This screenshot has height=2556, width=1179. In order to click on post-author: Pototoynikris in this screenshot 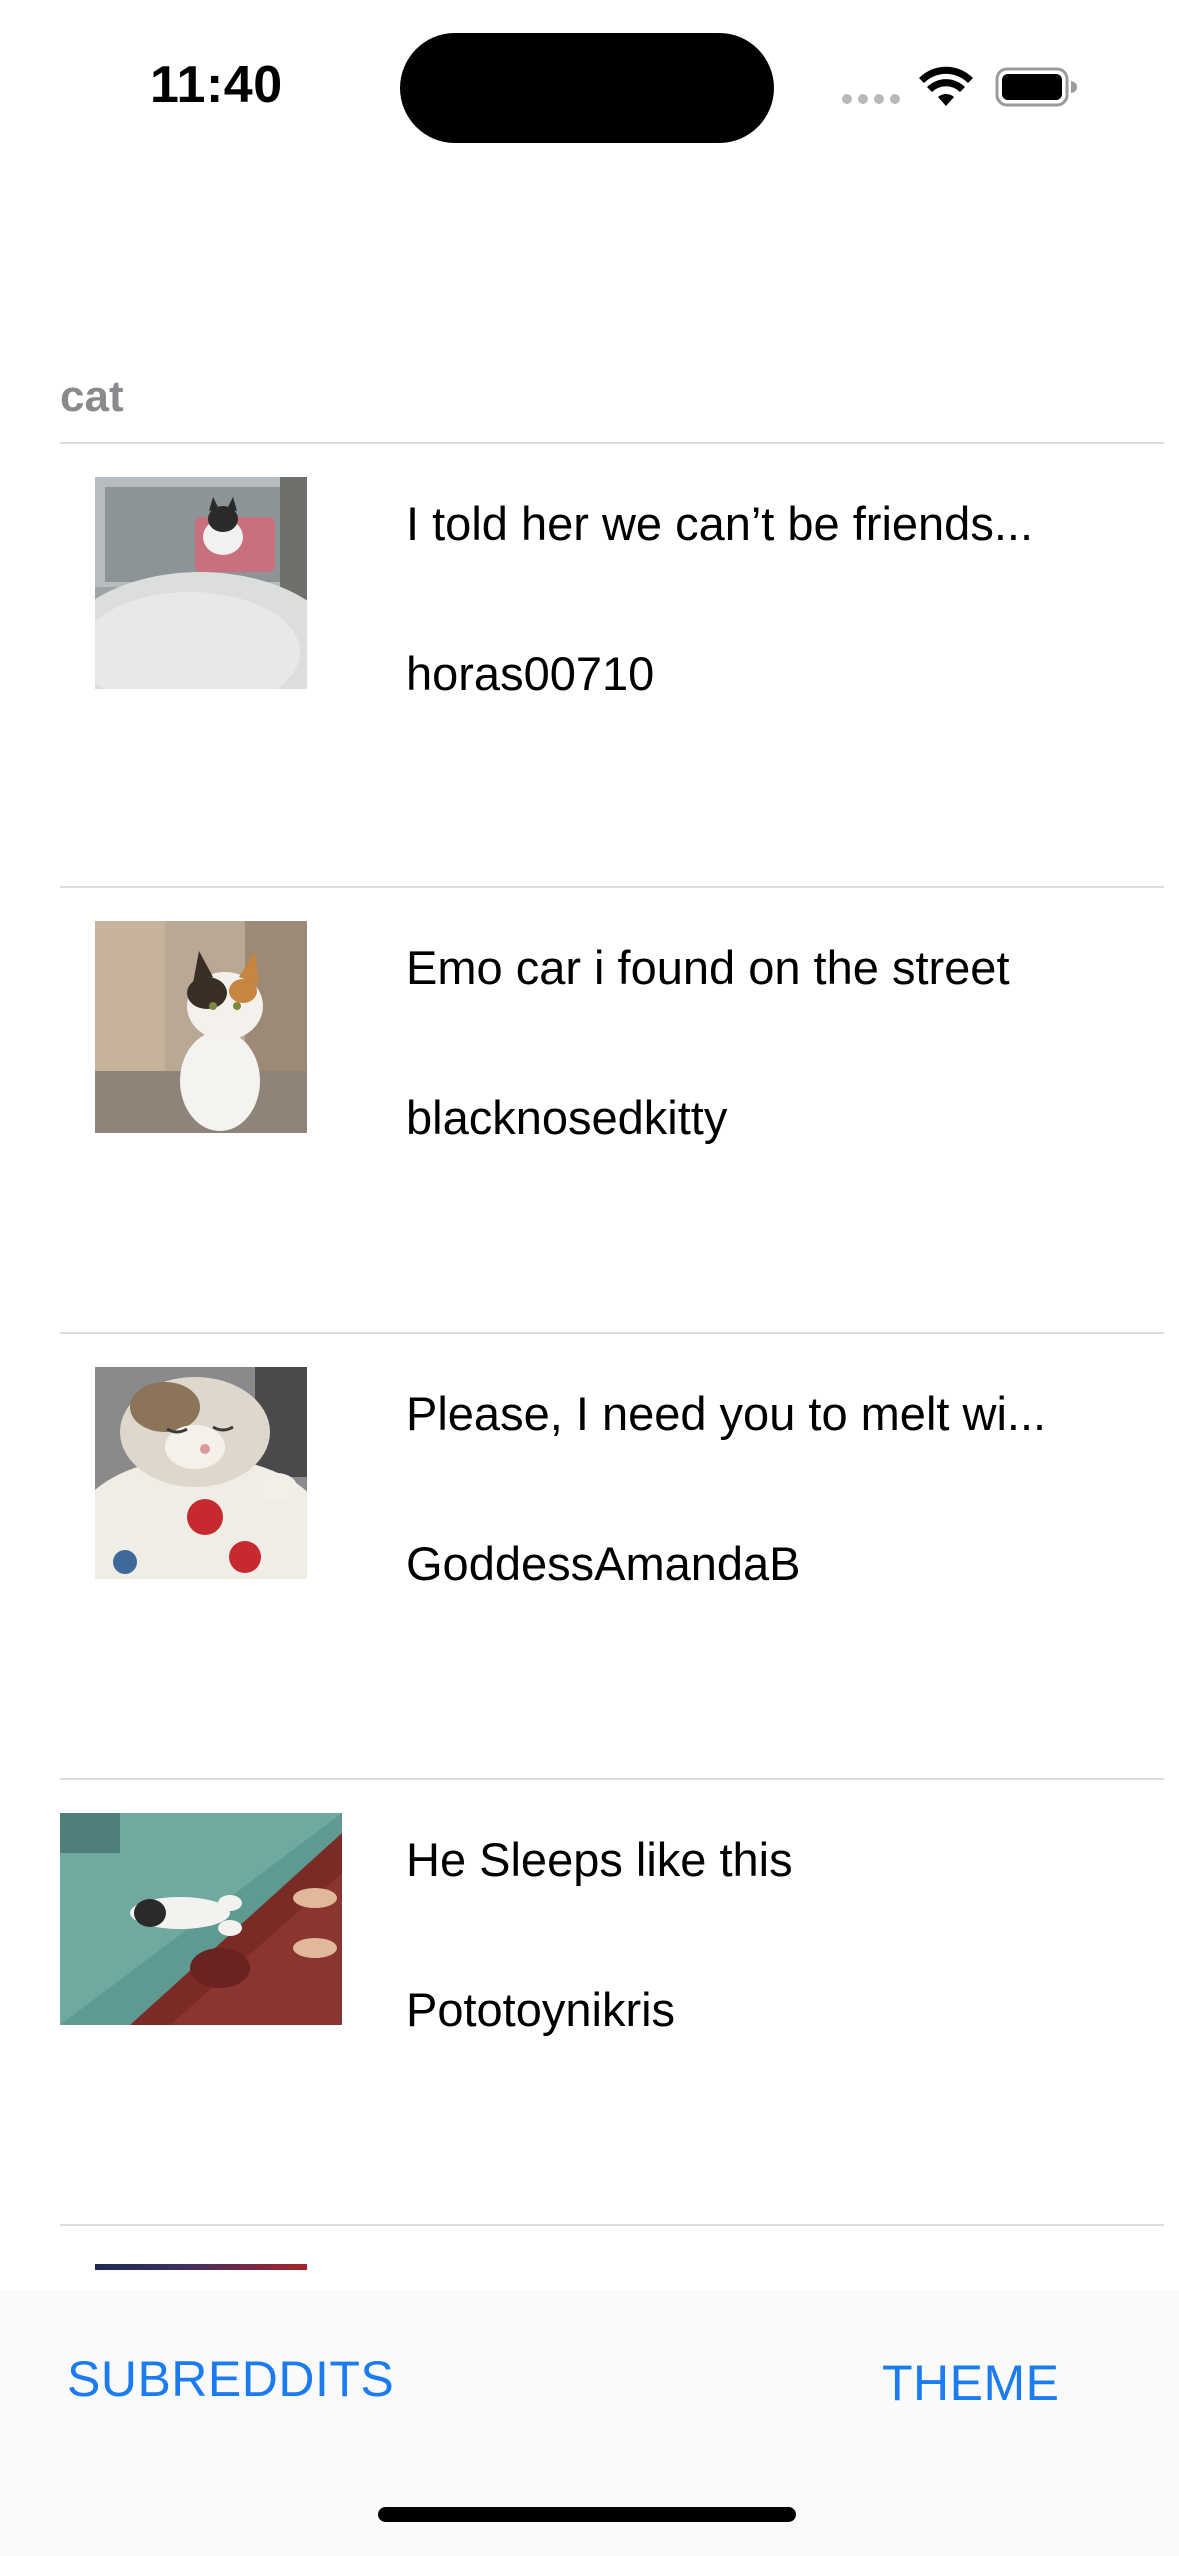, I will do `click(541, 2009)`.